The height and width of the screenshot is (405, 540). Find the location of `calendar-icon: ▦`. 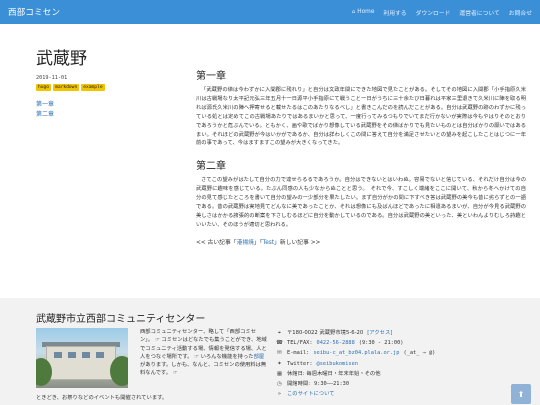

calendar-icon: ▦ is located at coordinates (279, 373).